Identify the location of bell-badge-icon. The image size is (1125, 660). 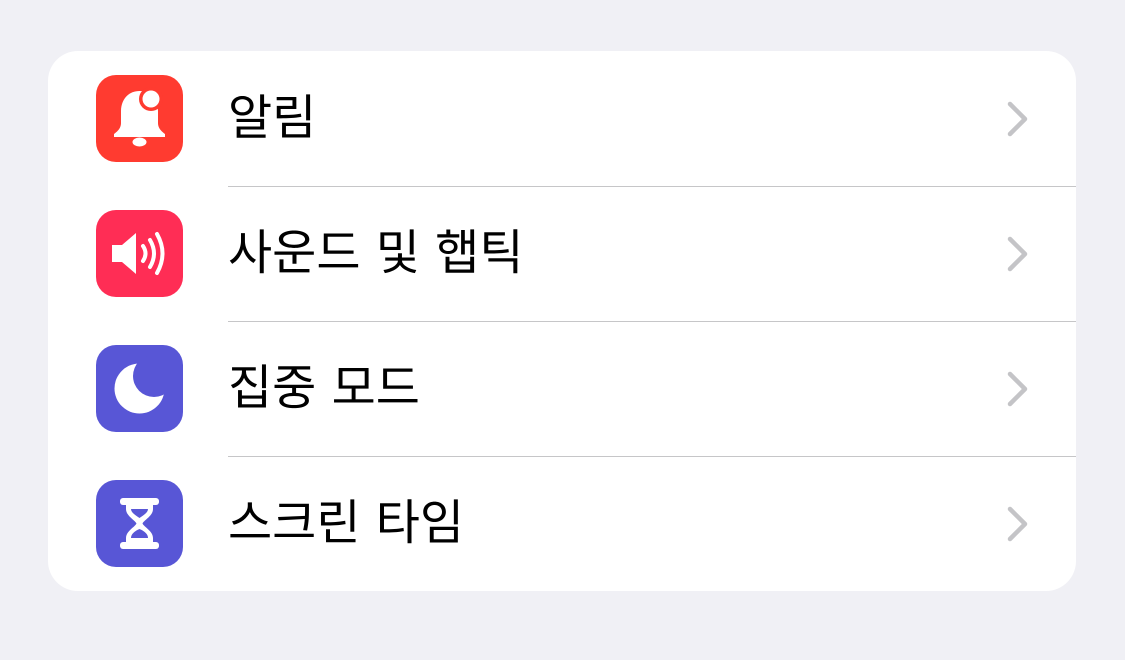
(139, 117).